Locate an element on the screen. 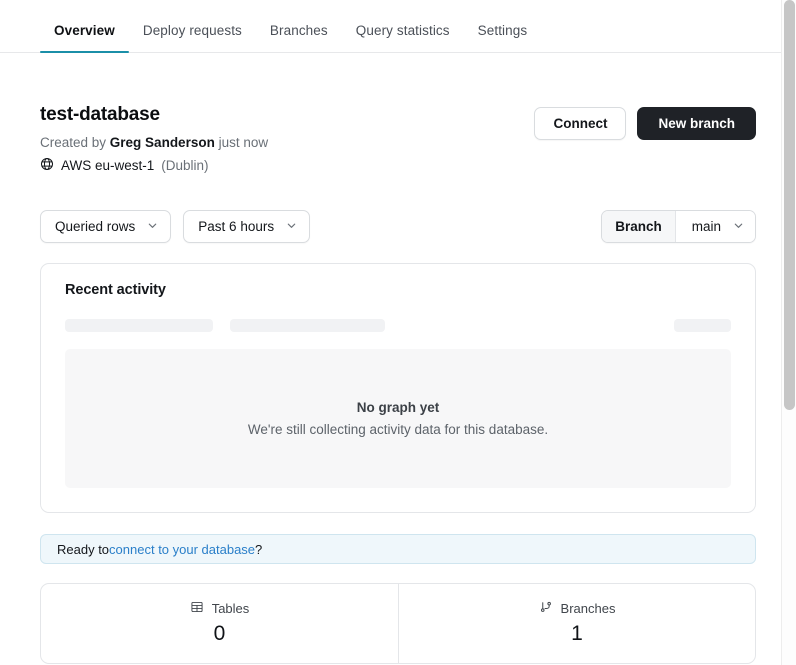 This screenshot has width=796, height=665. metric-select-label: Queried rows is located at coordinates (95, 227).